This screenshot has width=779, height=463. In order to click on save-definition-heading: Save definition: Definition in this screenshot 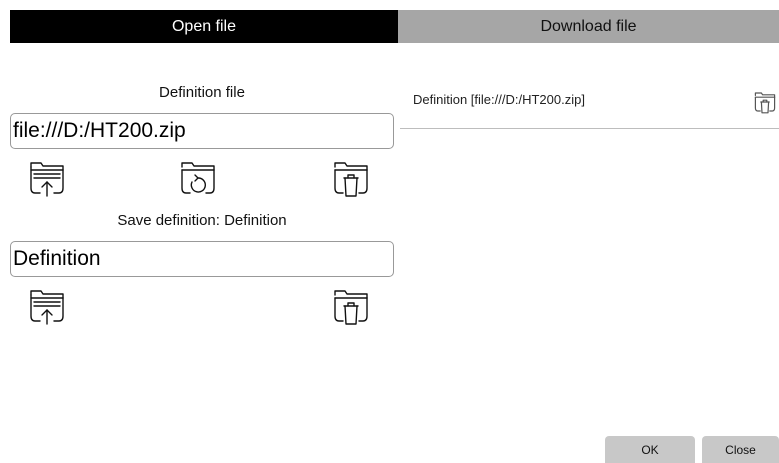, I will do `click(202, 220)`.